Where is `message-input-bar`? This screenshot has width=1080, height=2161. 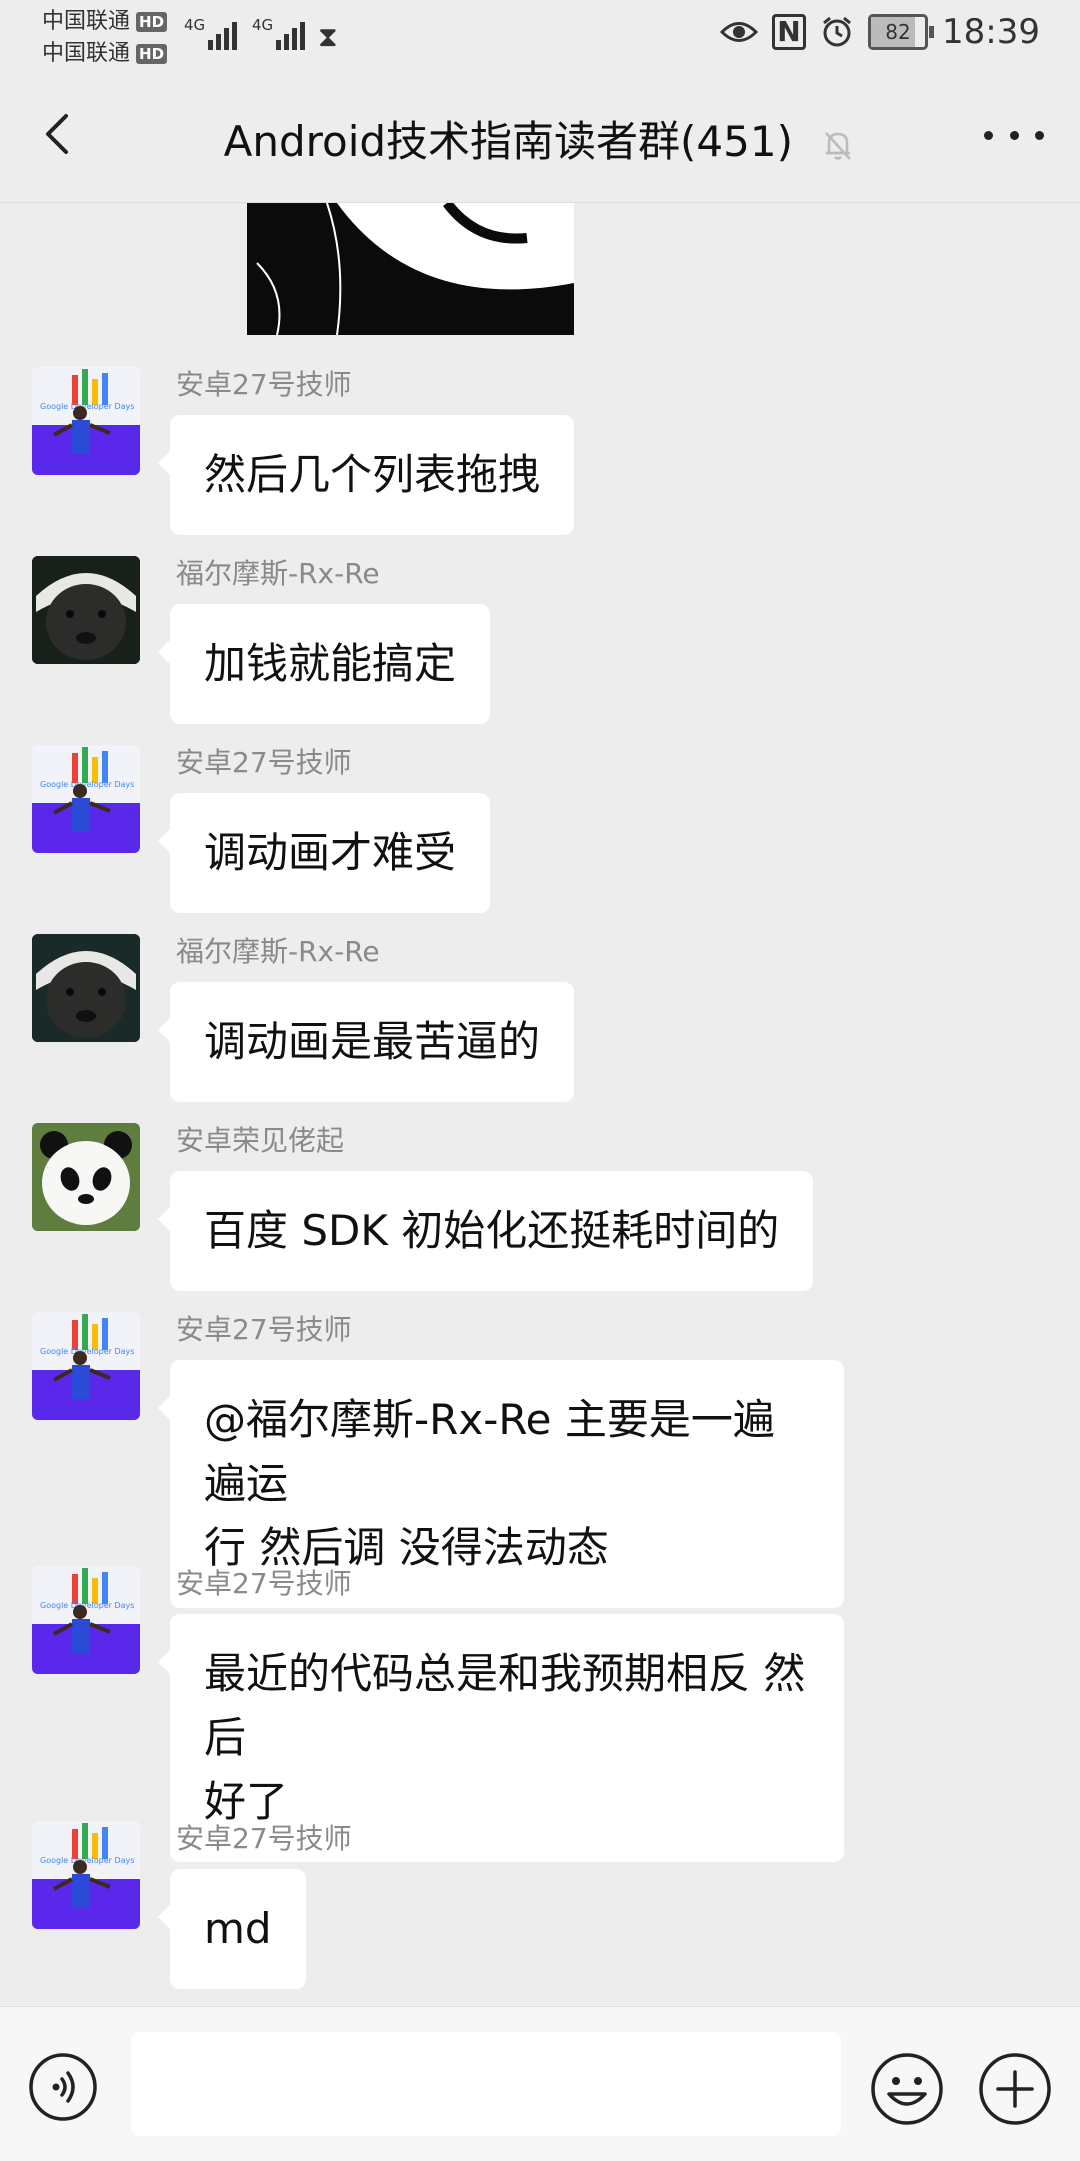
message-input-bar is located at coordinates (540, 2083).